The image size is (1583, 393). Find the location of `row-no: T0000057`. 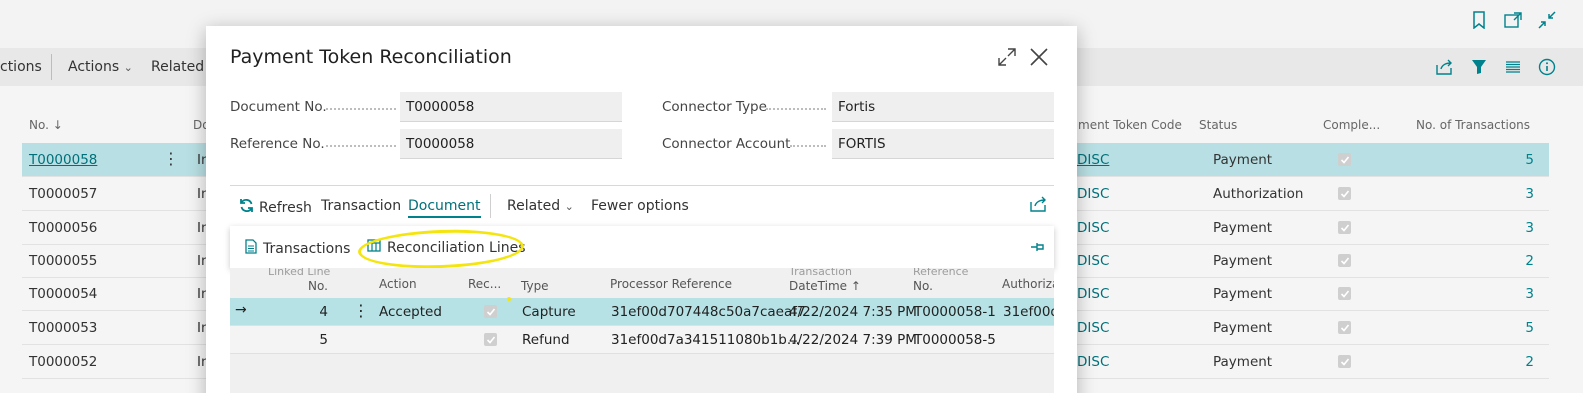

row-no: T0000057 is located at coordinates (63, 194).